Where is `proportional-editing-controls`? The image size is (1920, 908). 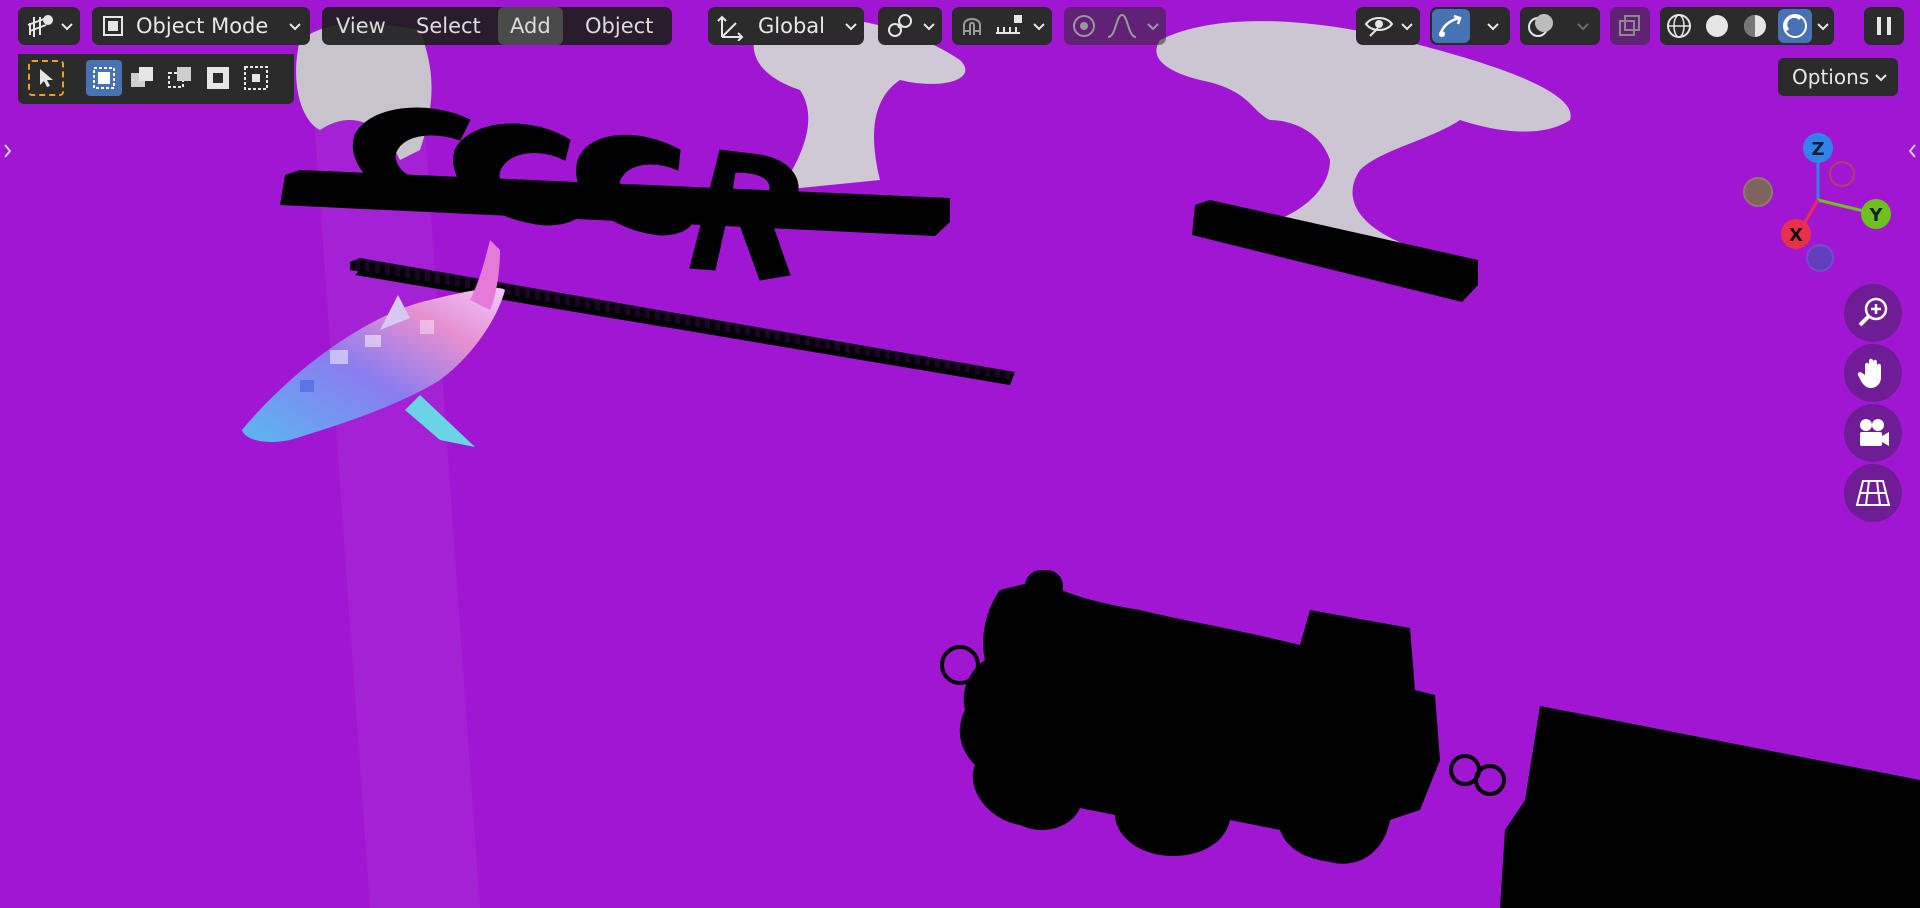
proportional-editing-controls is located at coordinates (1115, 26).